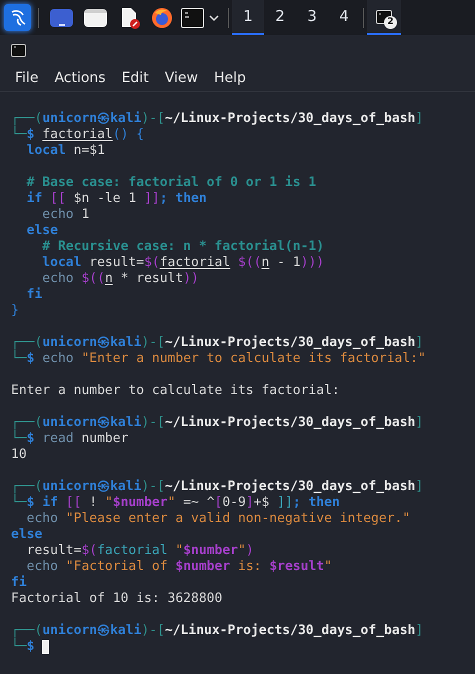  Describe the element at coordinates (182, 247) in the screenshot. I see `command-line: # Recursive case: n * factorial(n-1)` at that location.